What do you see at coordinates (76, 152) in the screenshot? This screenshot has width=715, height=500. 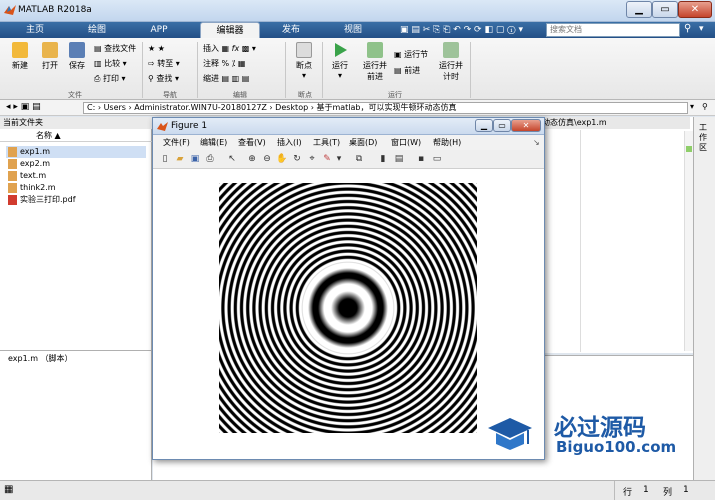 I see `file-item: exp1.m` at bounding box center [76, 152].